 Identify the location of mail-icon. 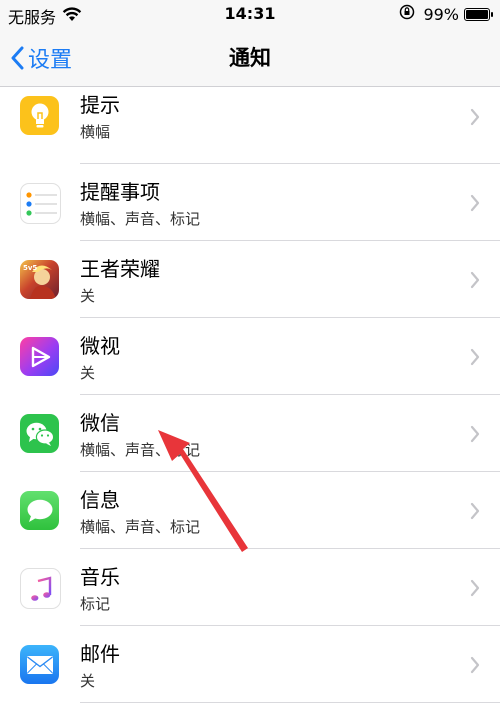
(39, 664).